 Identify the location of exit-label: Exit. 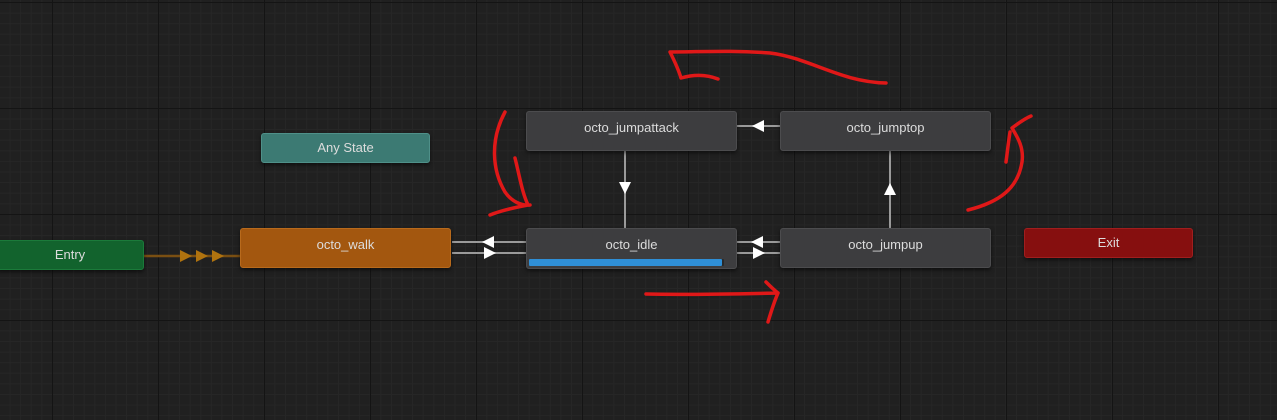
(1108, 242).